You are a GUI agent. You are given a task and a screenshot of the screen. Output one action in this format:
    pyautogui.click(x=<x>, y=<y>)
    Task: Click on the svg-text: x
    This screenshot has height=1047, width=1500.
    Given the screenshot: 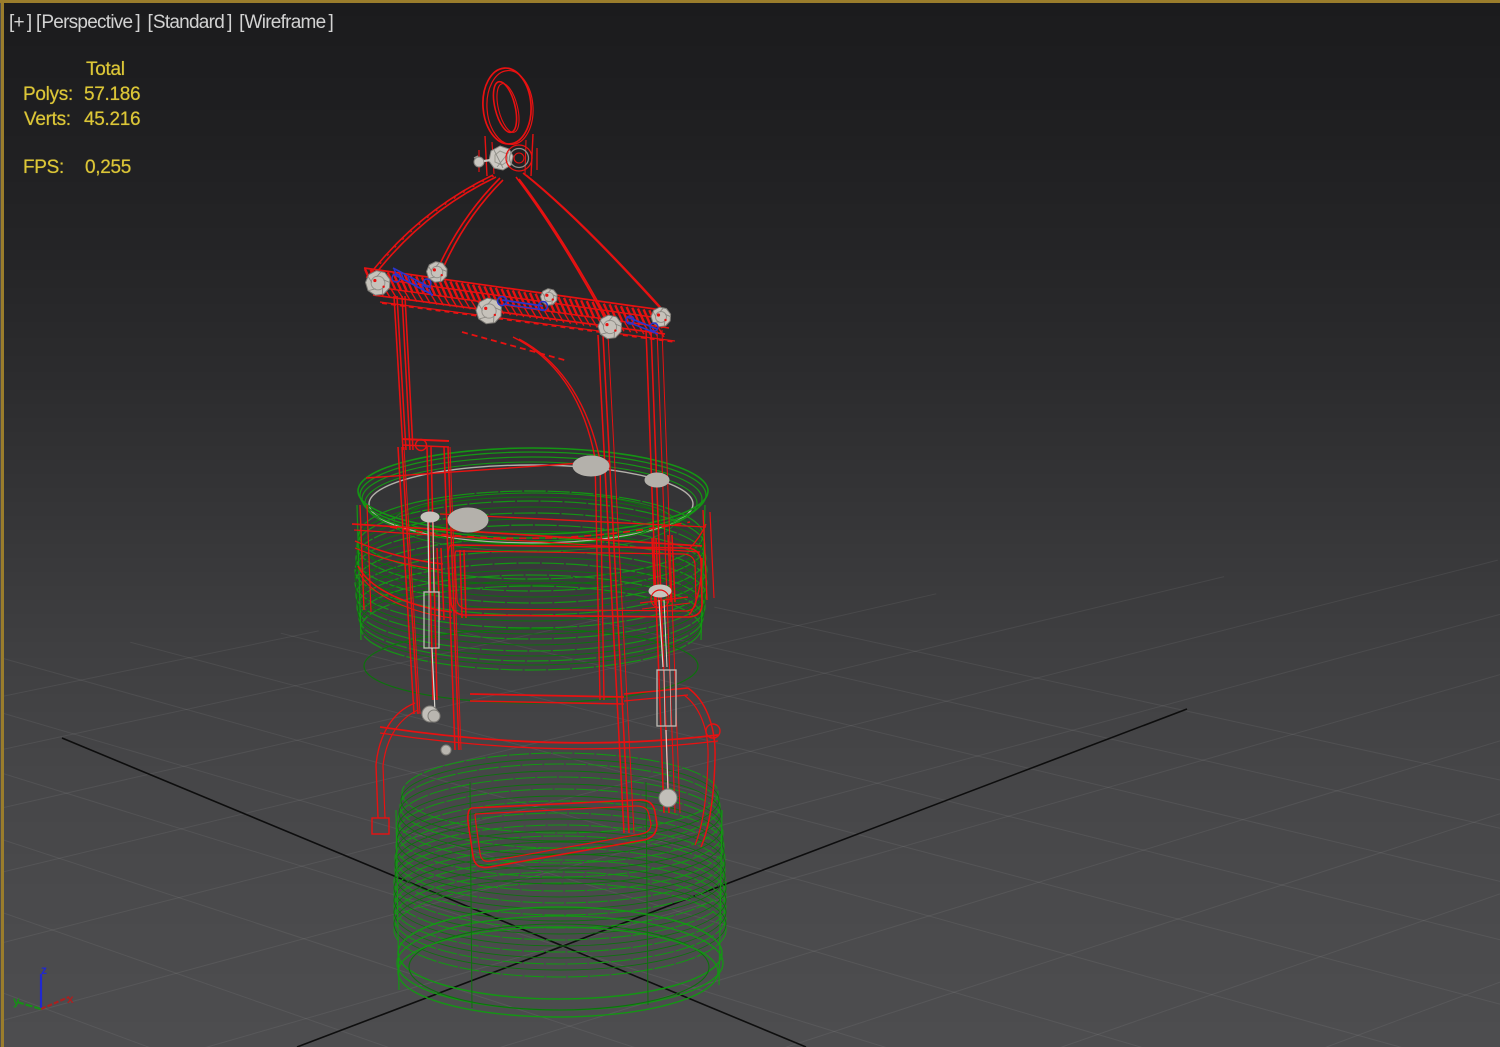 What is the action you would take?
    pyautogui.click(x=70, y=999)
    